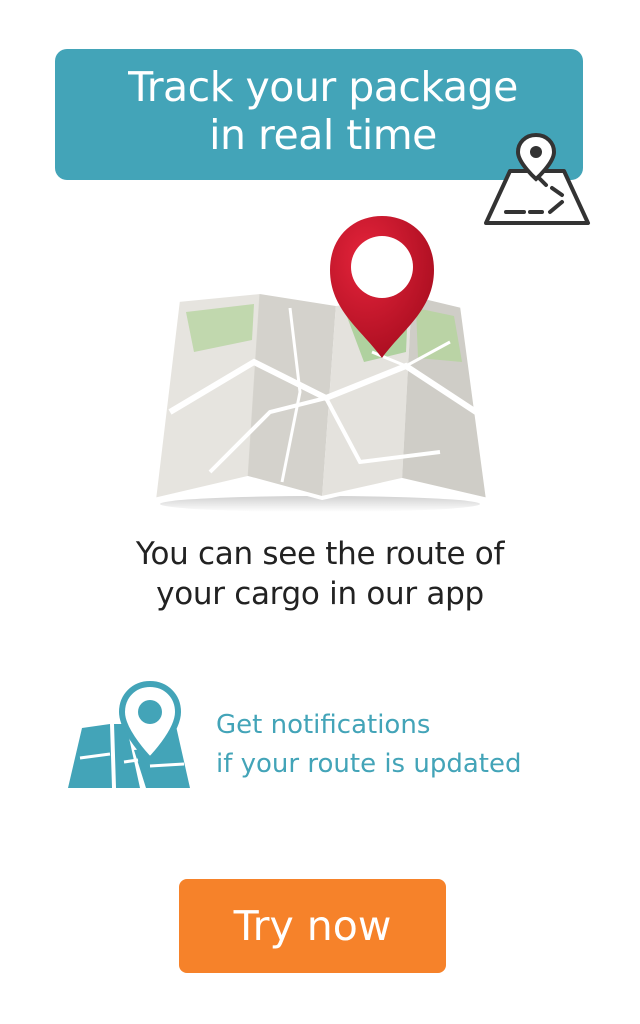 The height and width of the screenshot is (1024, 640). Describe the element at coordinates (323, 87) in the screenshot. I see `banner-title-line-1: Track your package` at that location.